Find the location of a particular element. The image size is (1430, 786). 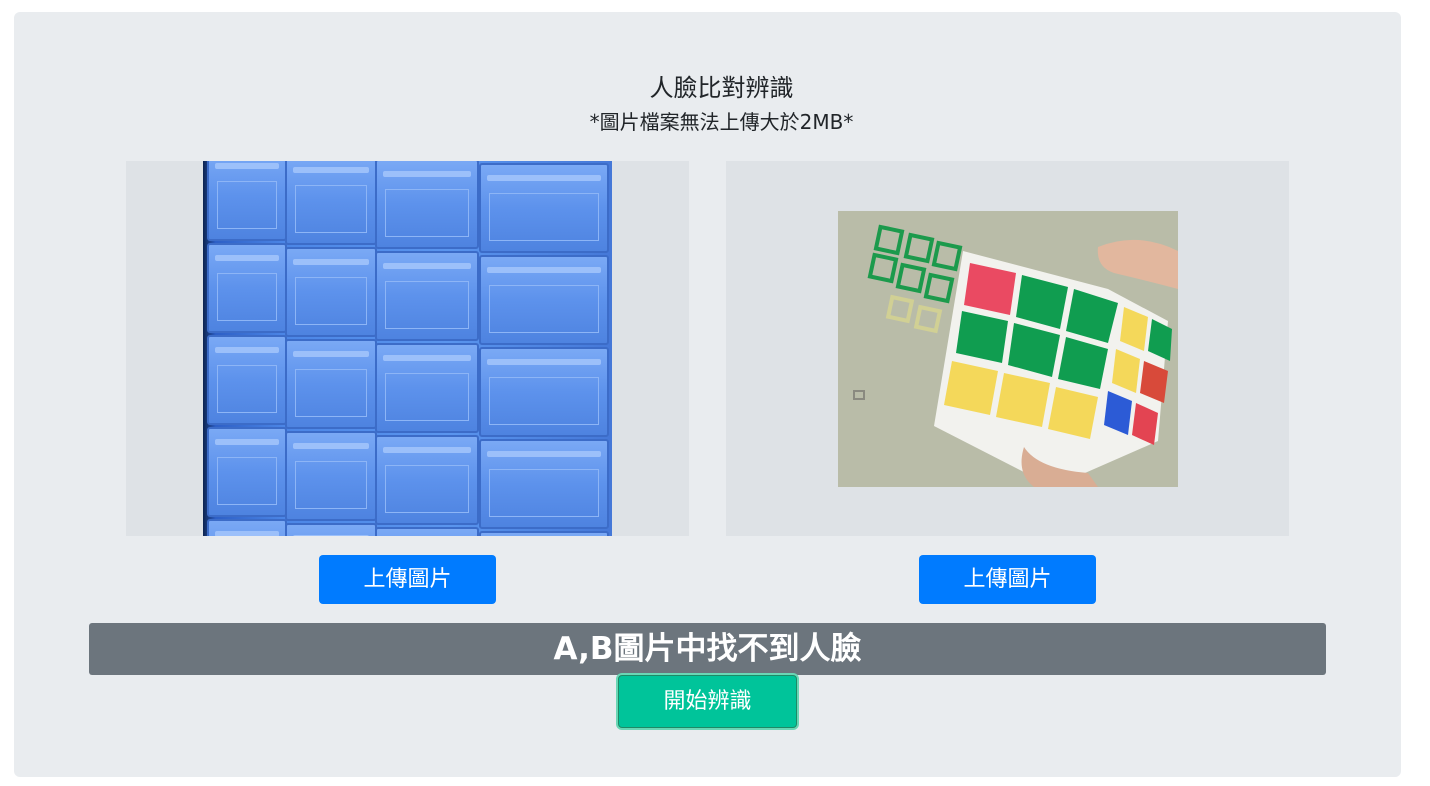

rubik-cube-illustration is located at coordinates (1008, 349).